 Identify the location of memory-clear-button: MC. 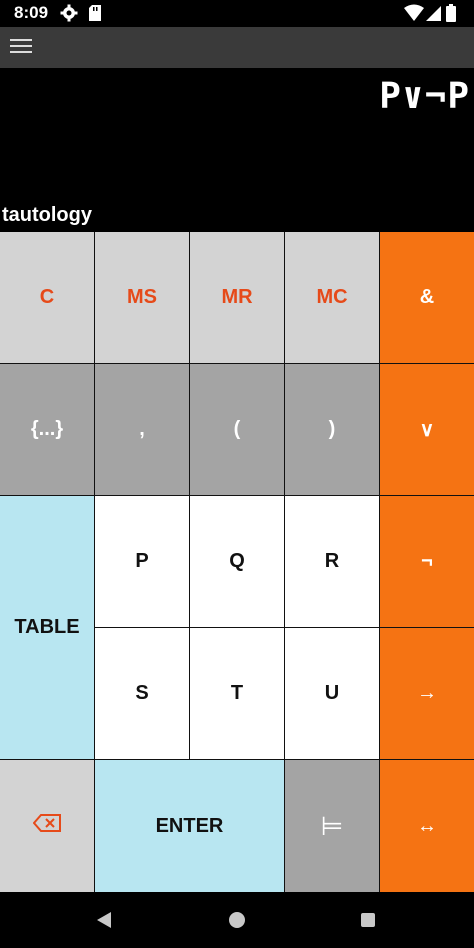
(332, 297).